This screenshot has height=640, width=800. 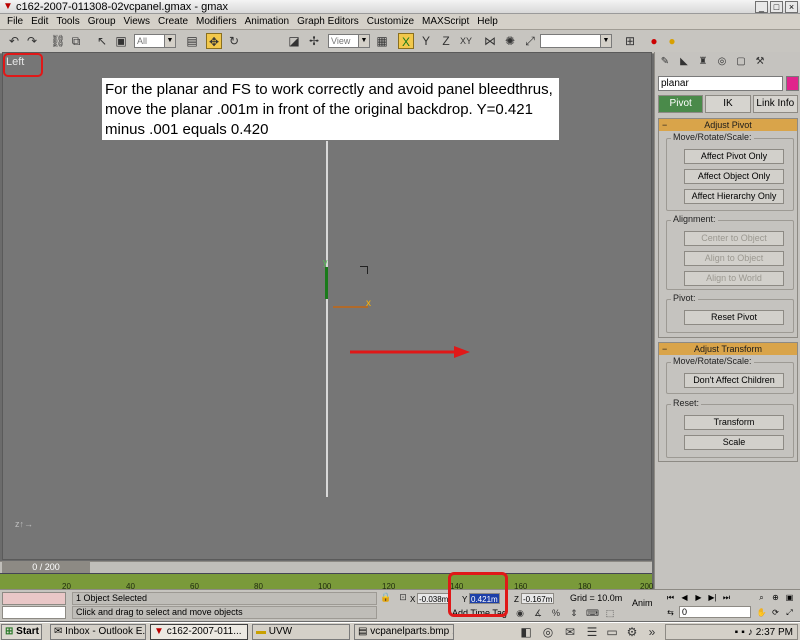 What do you see at coordinates (734, 196) in the screenshot?
I see `affect-hierarchy-only-button: Affect Hierarchy Only` at bounding box center [734, 196].